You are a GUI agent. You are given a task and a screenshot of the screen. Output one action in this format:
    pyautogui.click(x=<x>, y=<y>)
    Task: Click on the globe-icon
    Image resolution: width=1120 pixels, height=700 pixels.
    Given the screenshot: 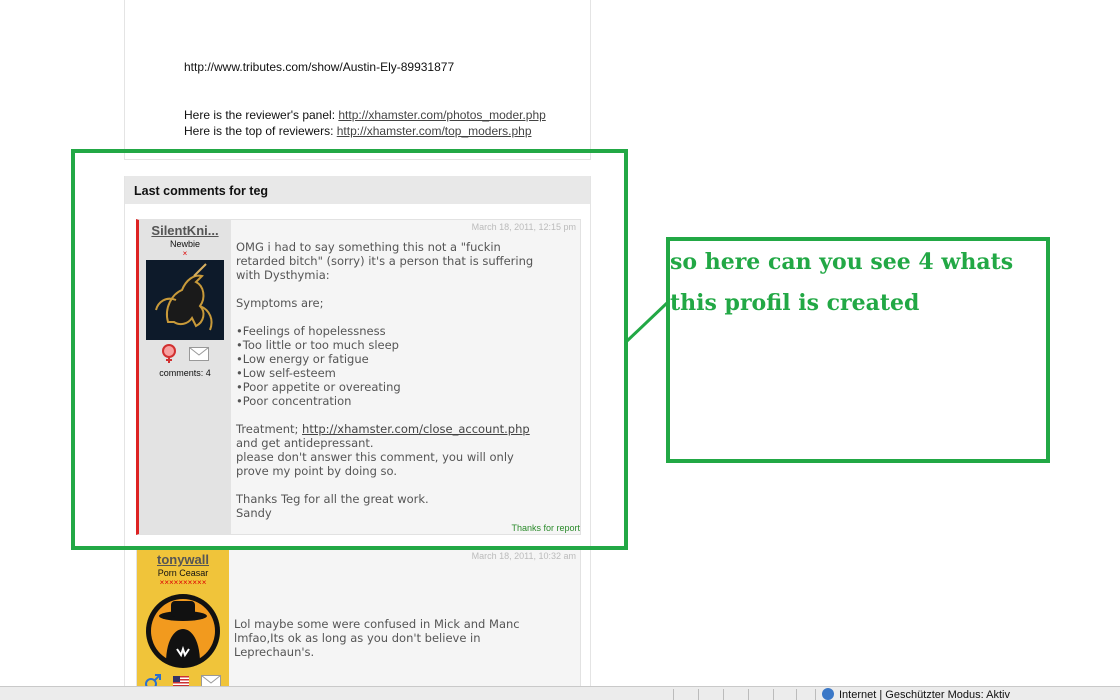 What is the action you would take?
    pyautogui.click(x=828, y=694)
    